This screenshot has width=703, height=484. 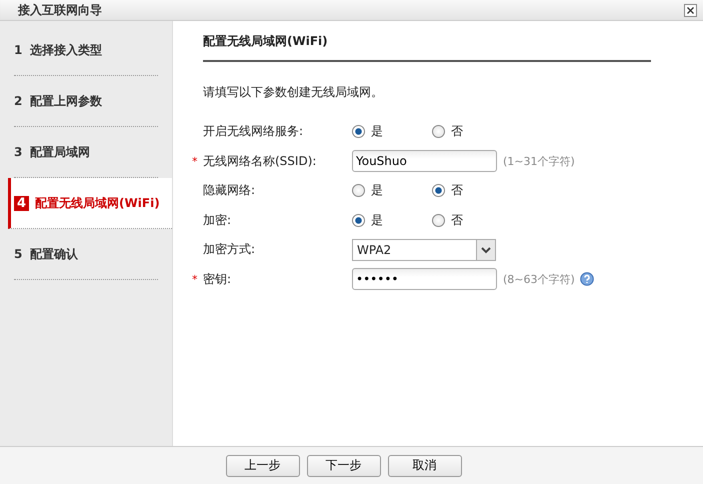 I want to click on window-title: 接入互联网向导, so click(x=60, y=10).